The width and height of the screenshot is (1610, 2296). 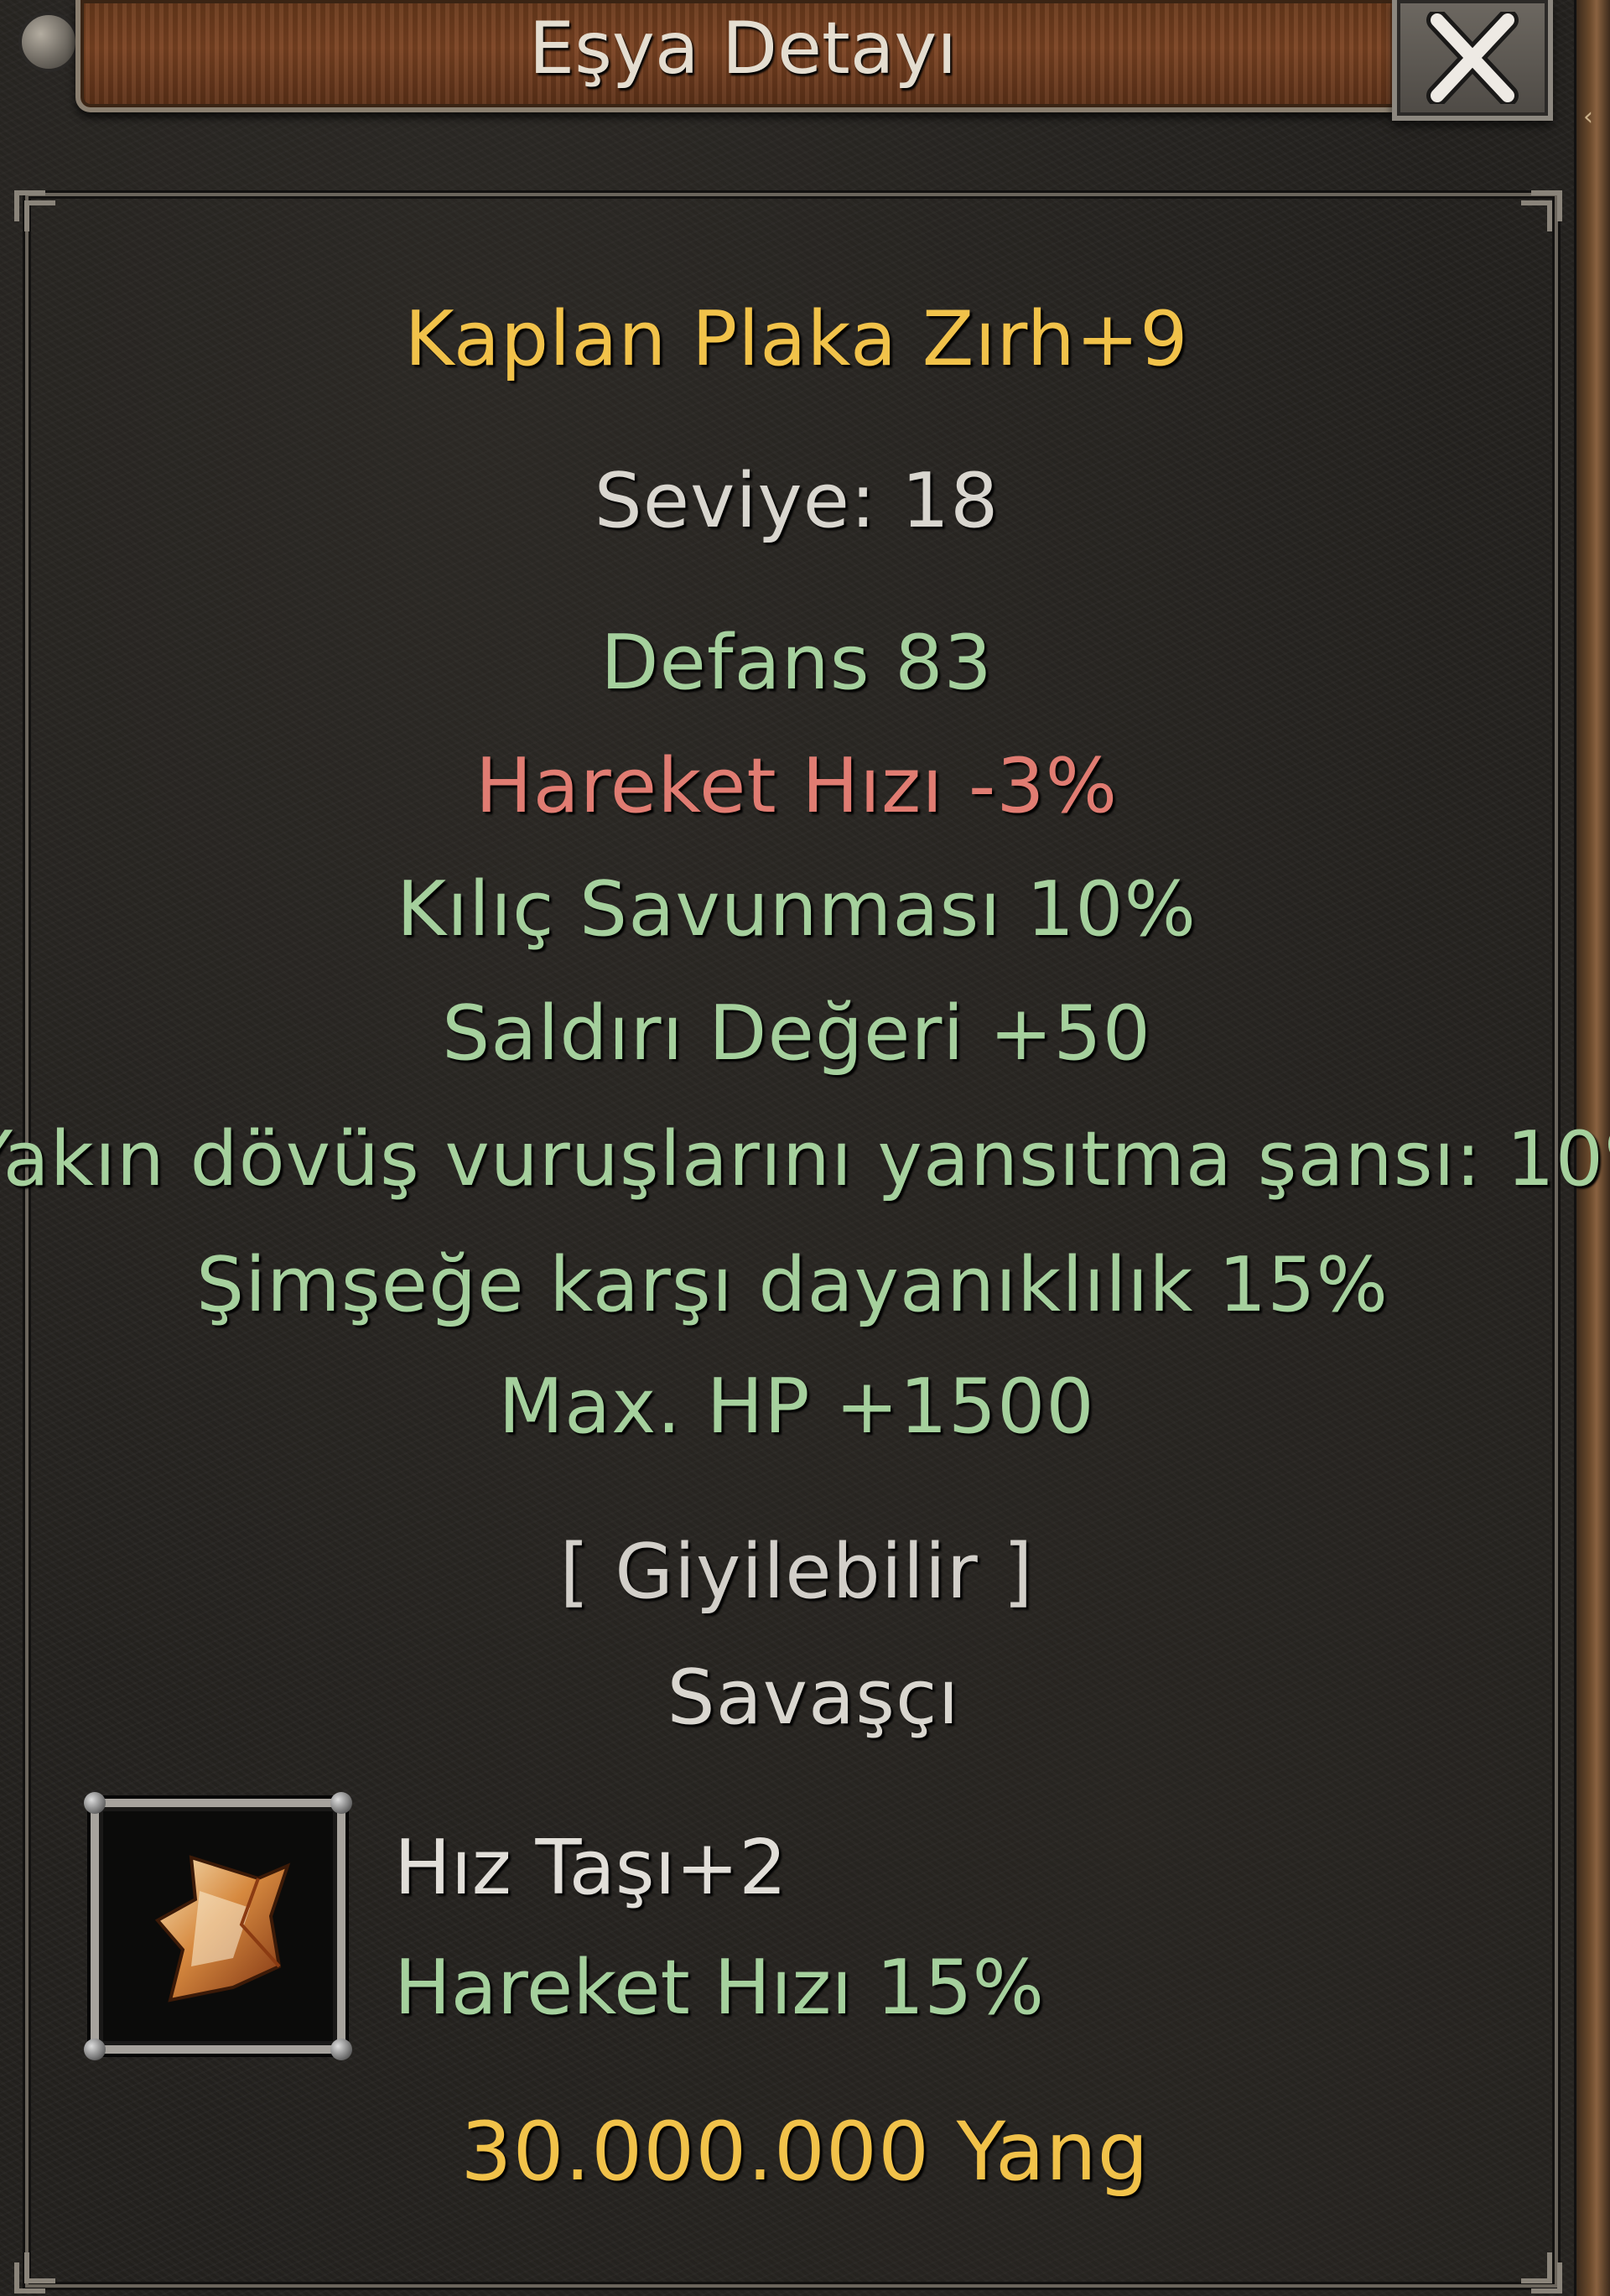 I want to click on socket-stone-bonus: Hareket Hızı 15%, so click(x=719, y=1988).